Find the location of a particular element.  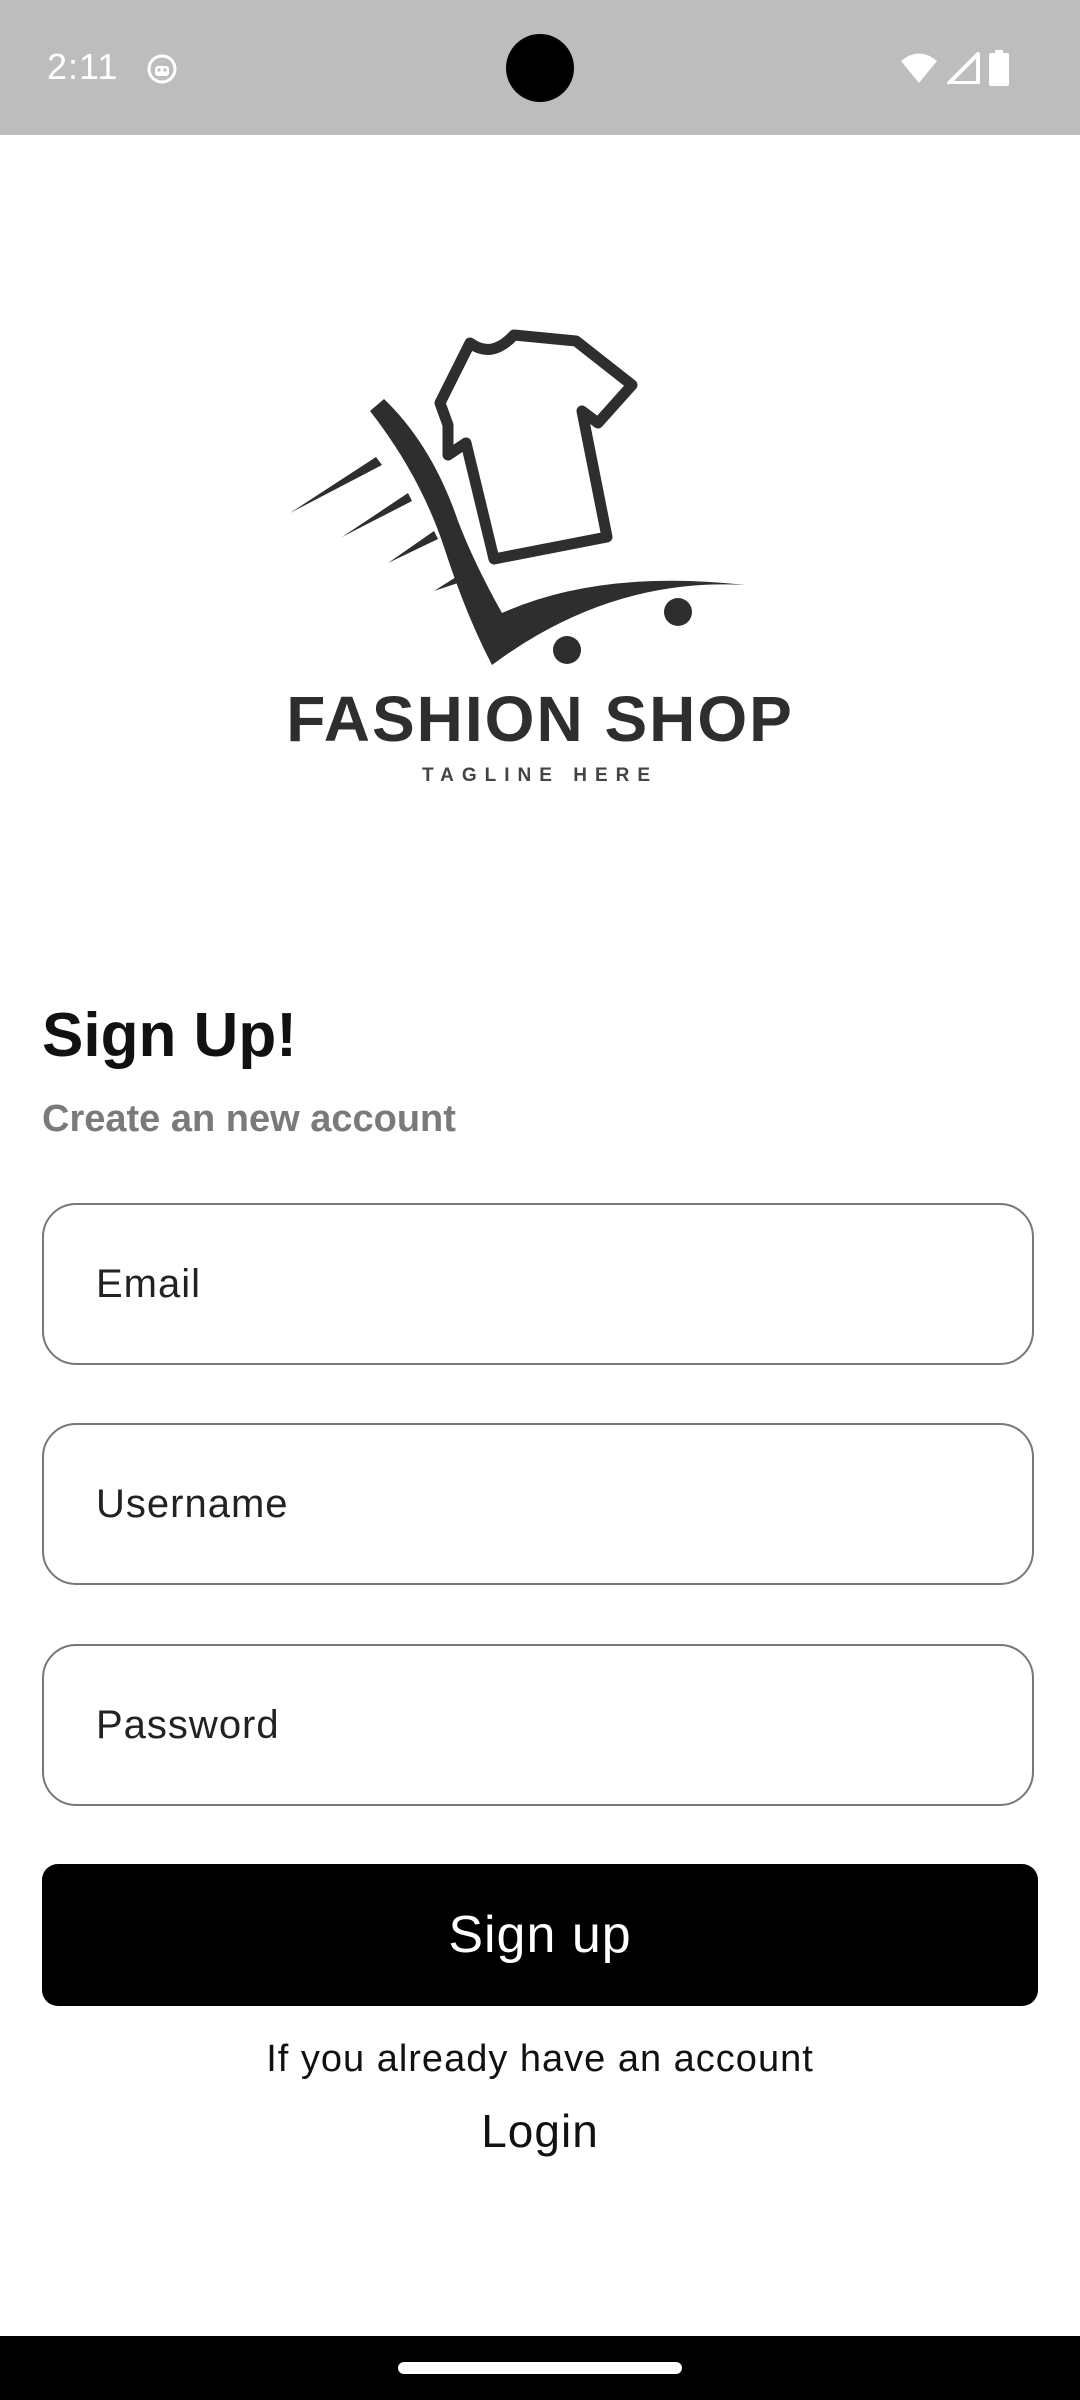

status-time: 2:11 is located at coordinates (83, 66).